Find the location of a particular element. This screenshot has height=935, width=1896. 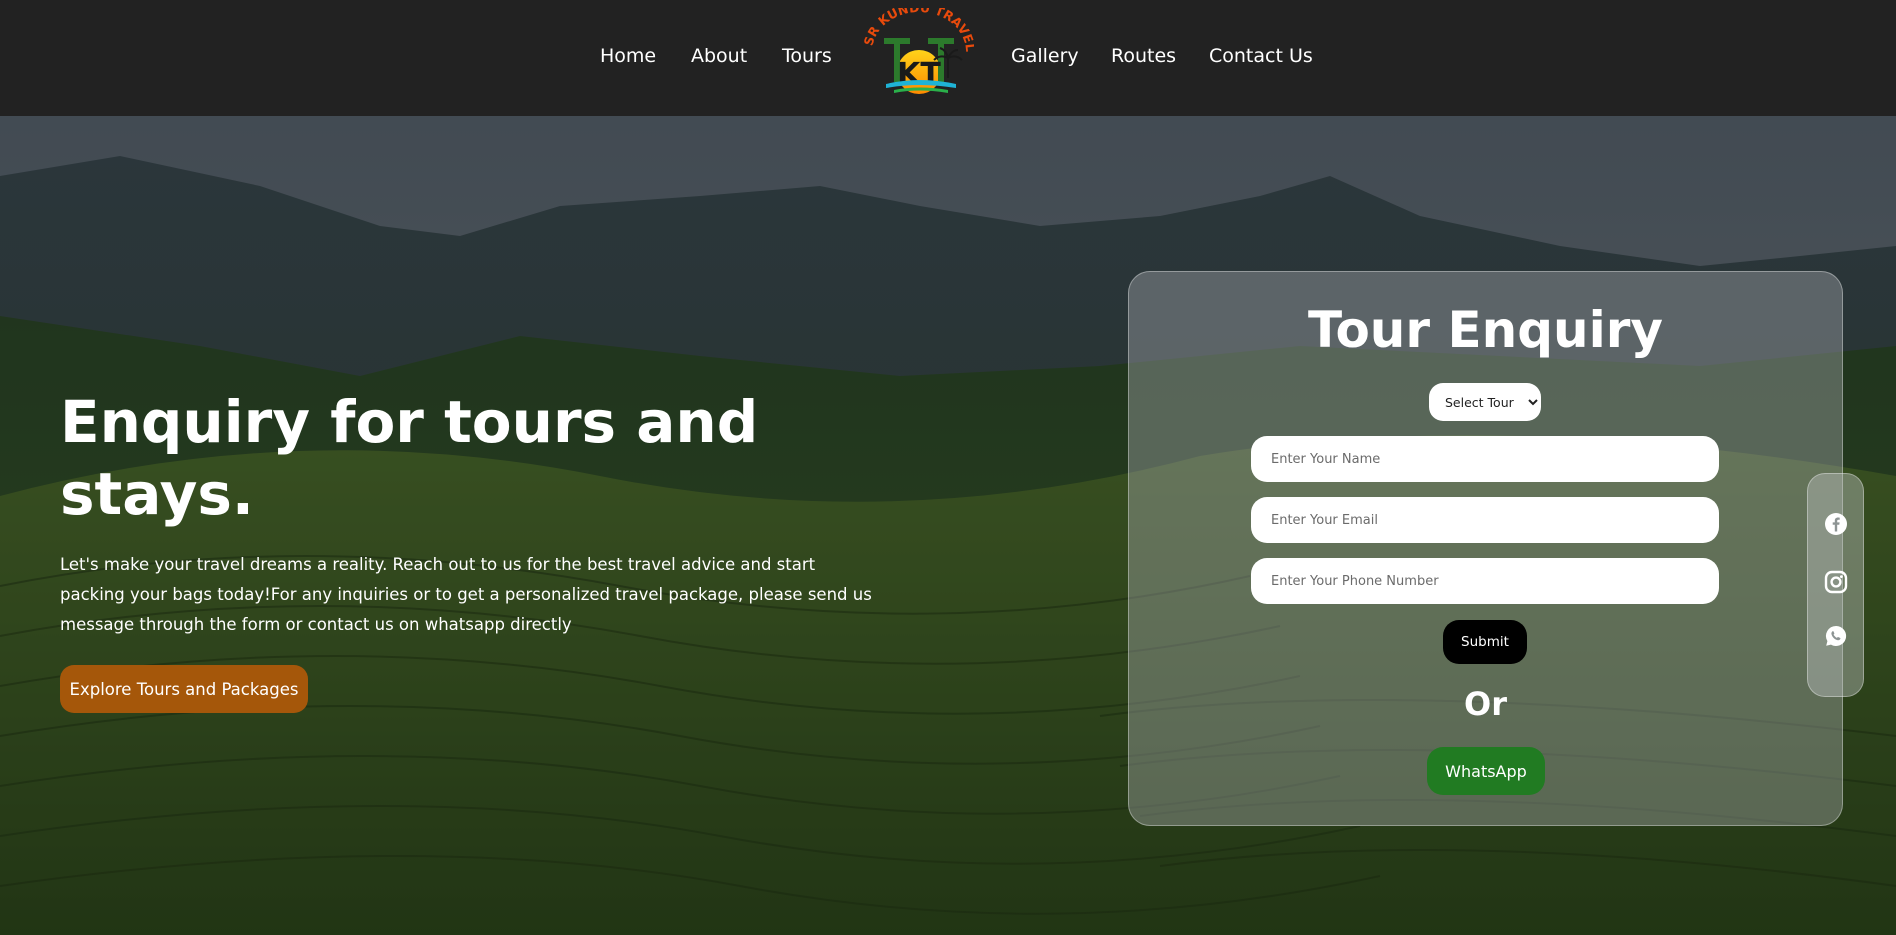

nav-tours-link: Tours is located at coordinates (807, 56).